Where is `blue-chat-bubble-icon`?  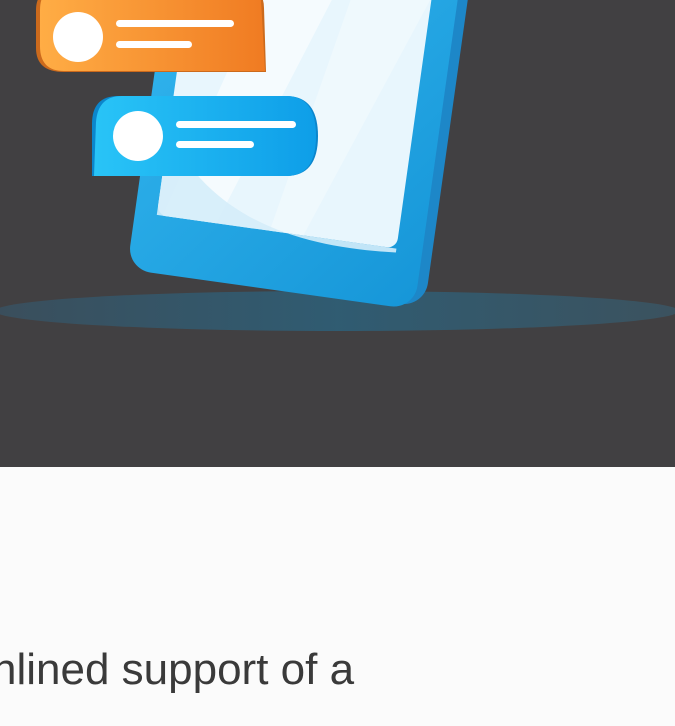
blue-chat-bubble-icon is located at coordinates (205, 136).